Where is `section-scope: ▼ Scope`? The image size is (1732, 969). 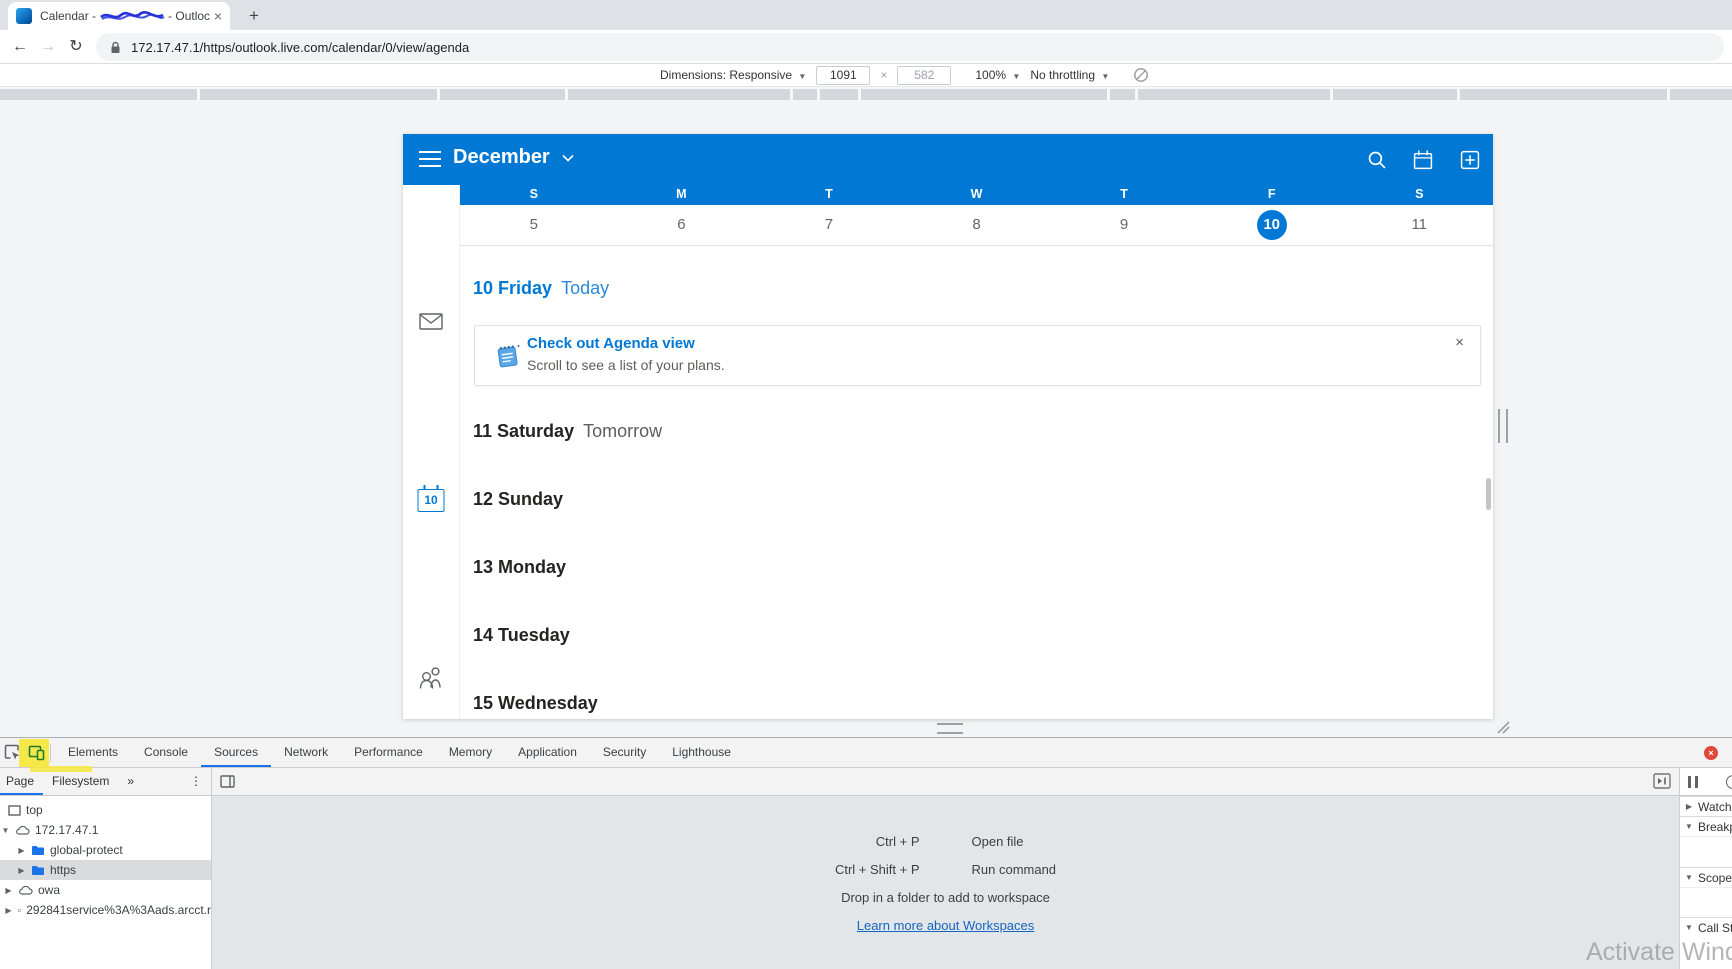 section-scope: ▼ Scope is located at coordinates (1706, 877).